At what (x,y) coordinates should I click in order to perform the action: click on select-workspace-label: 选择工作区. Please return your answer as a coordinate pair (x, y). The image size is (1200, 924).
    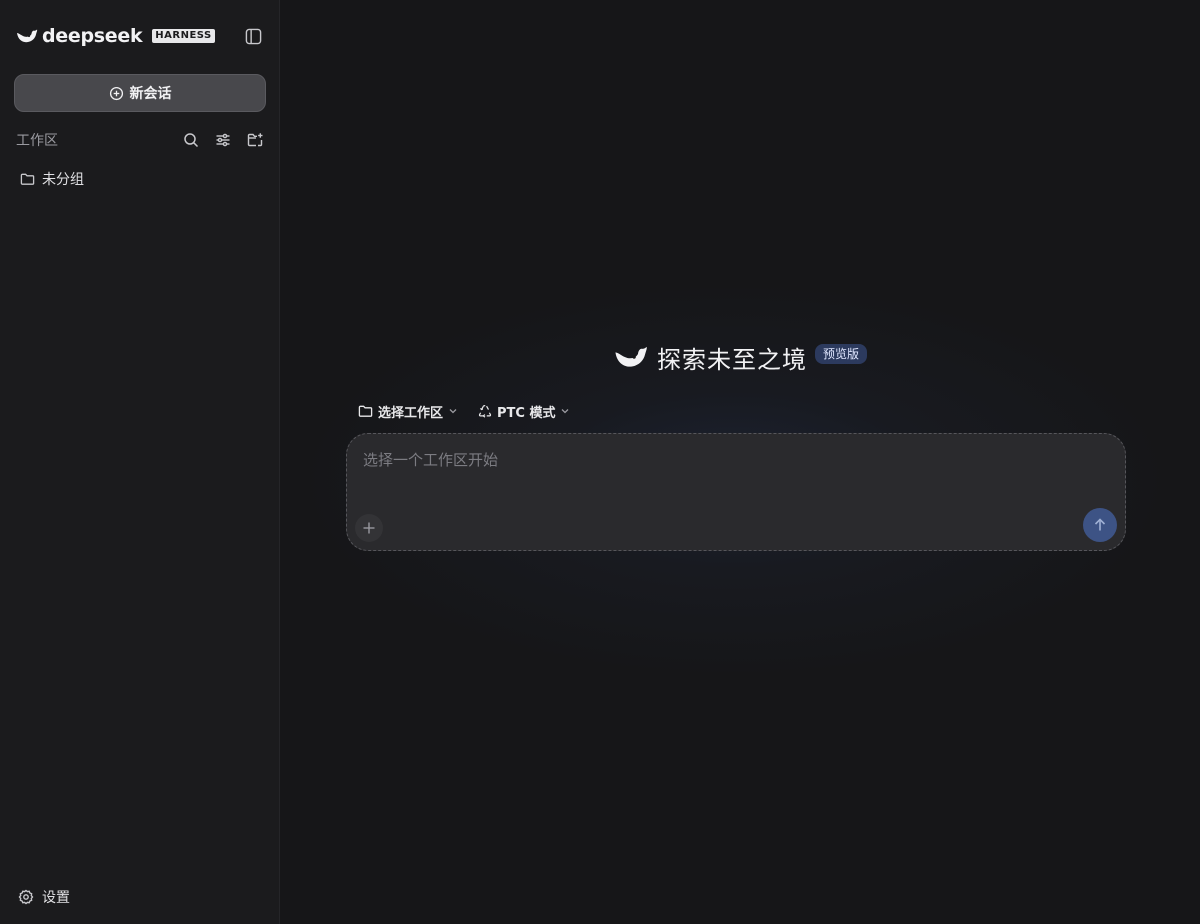
    Looking at the image, I should click on (411, 413).